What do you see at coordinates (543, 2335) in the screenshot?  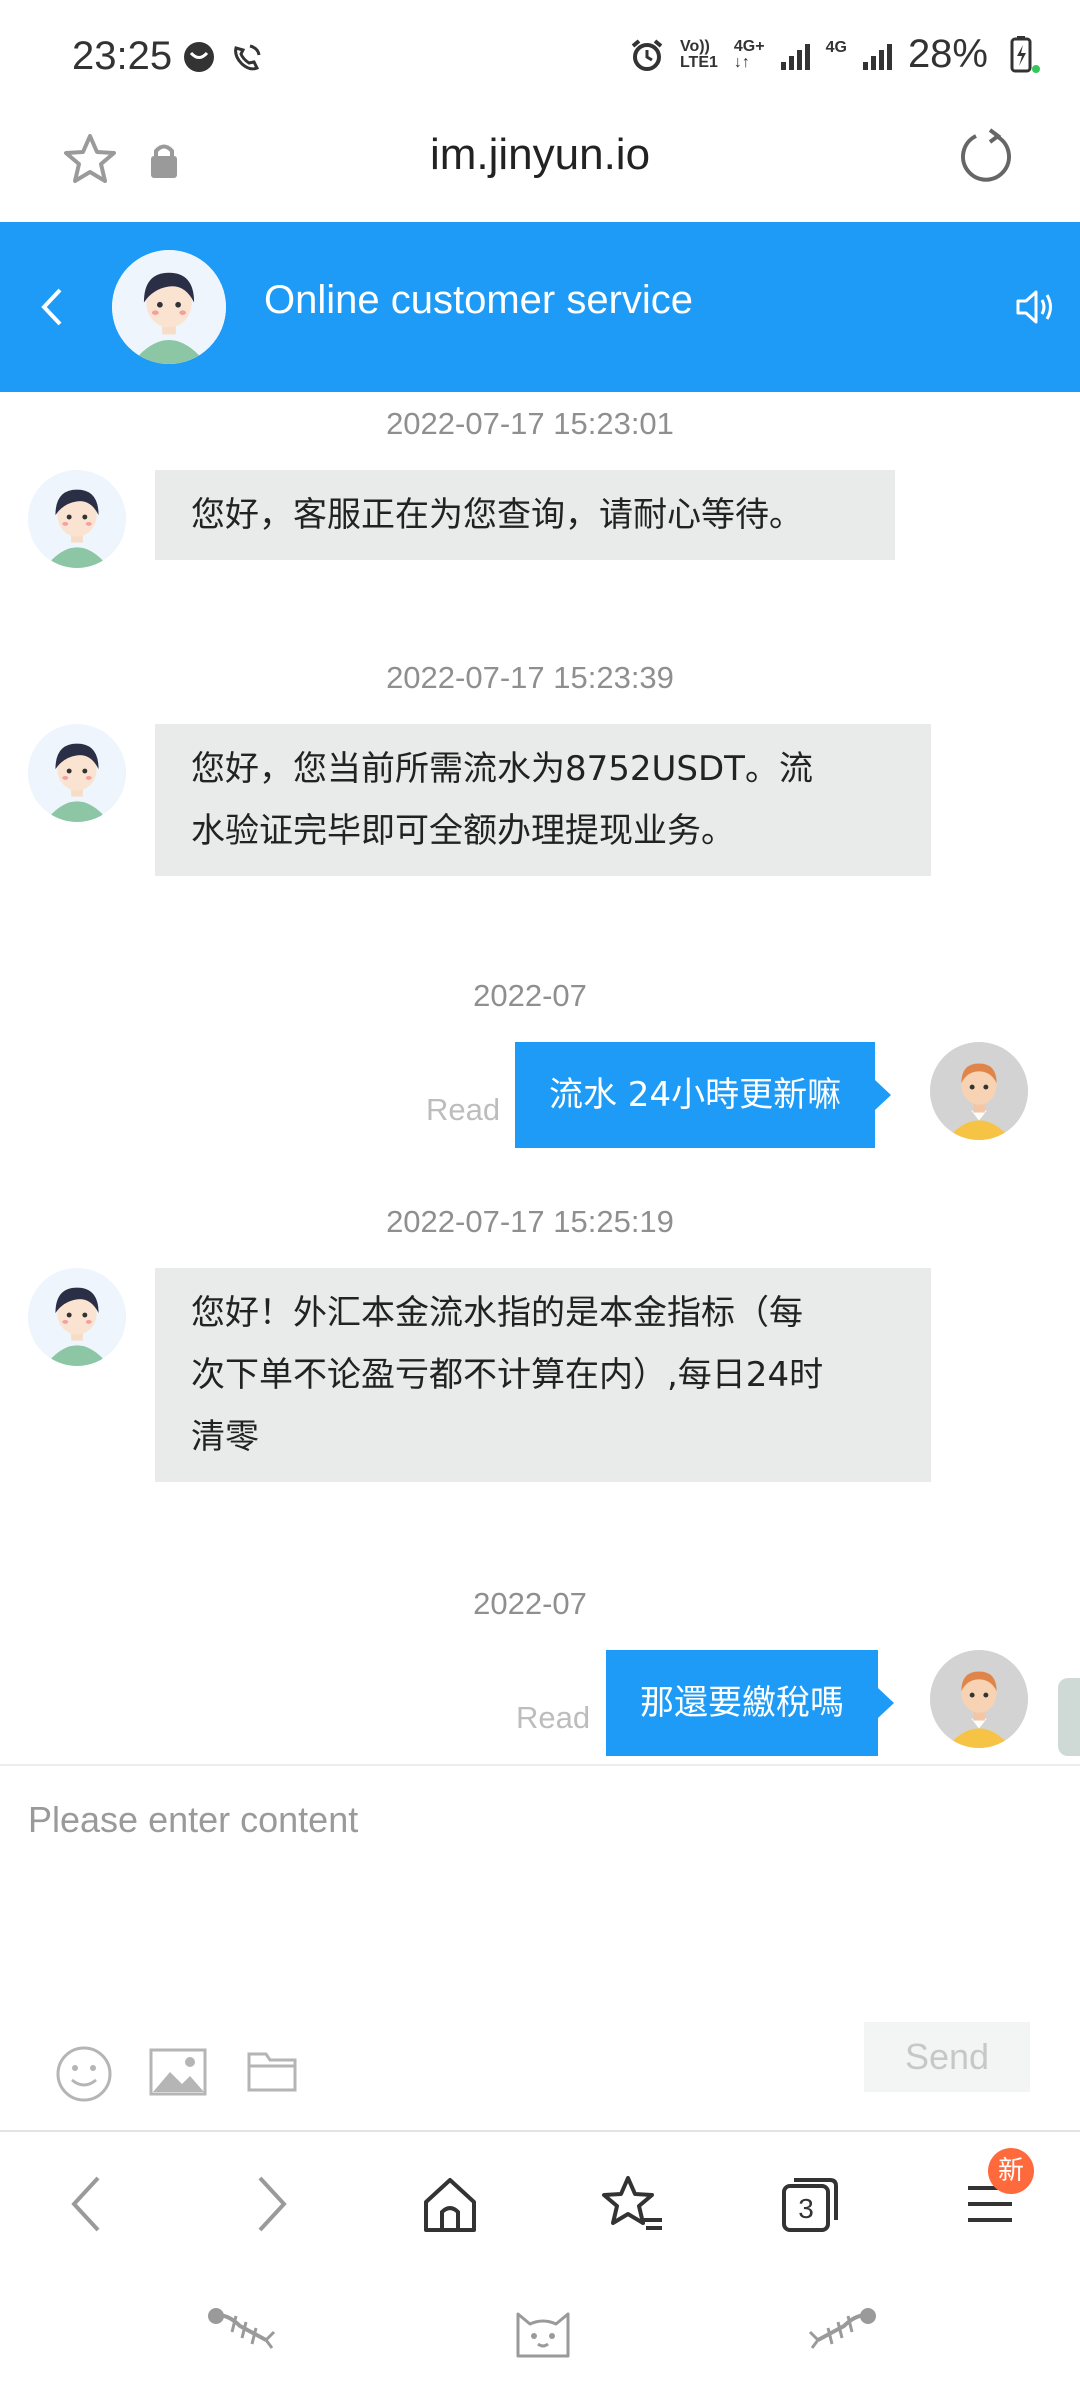 I see `cat-face-icon` at bounding box center [543, 2335].